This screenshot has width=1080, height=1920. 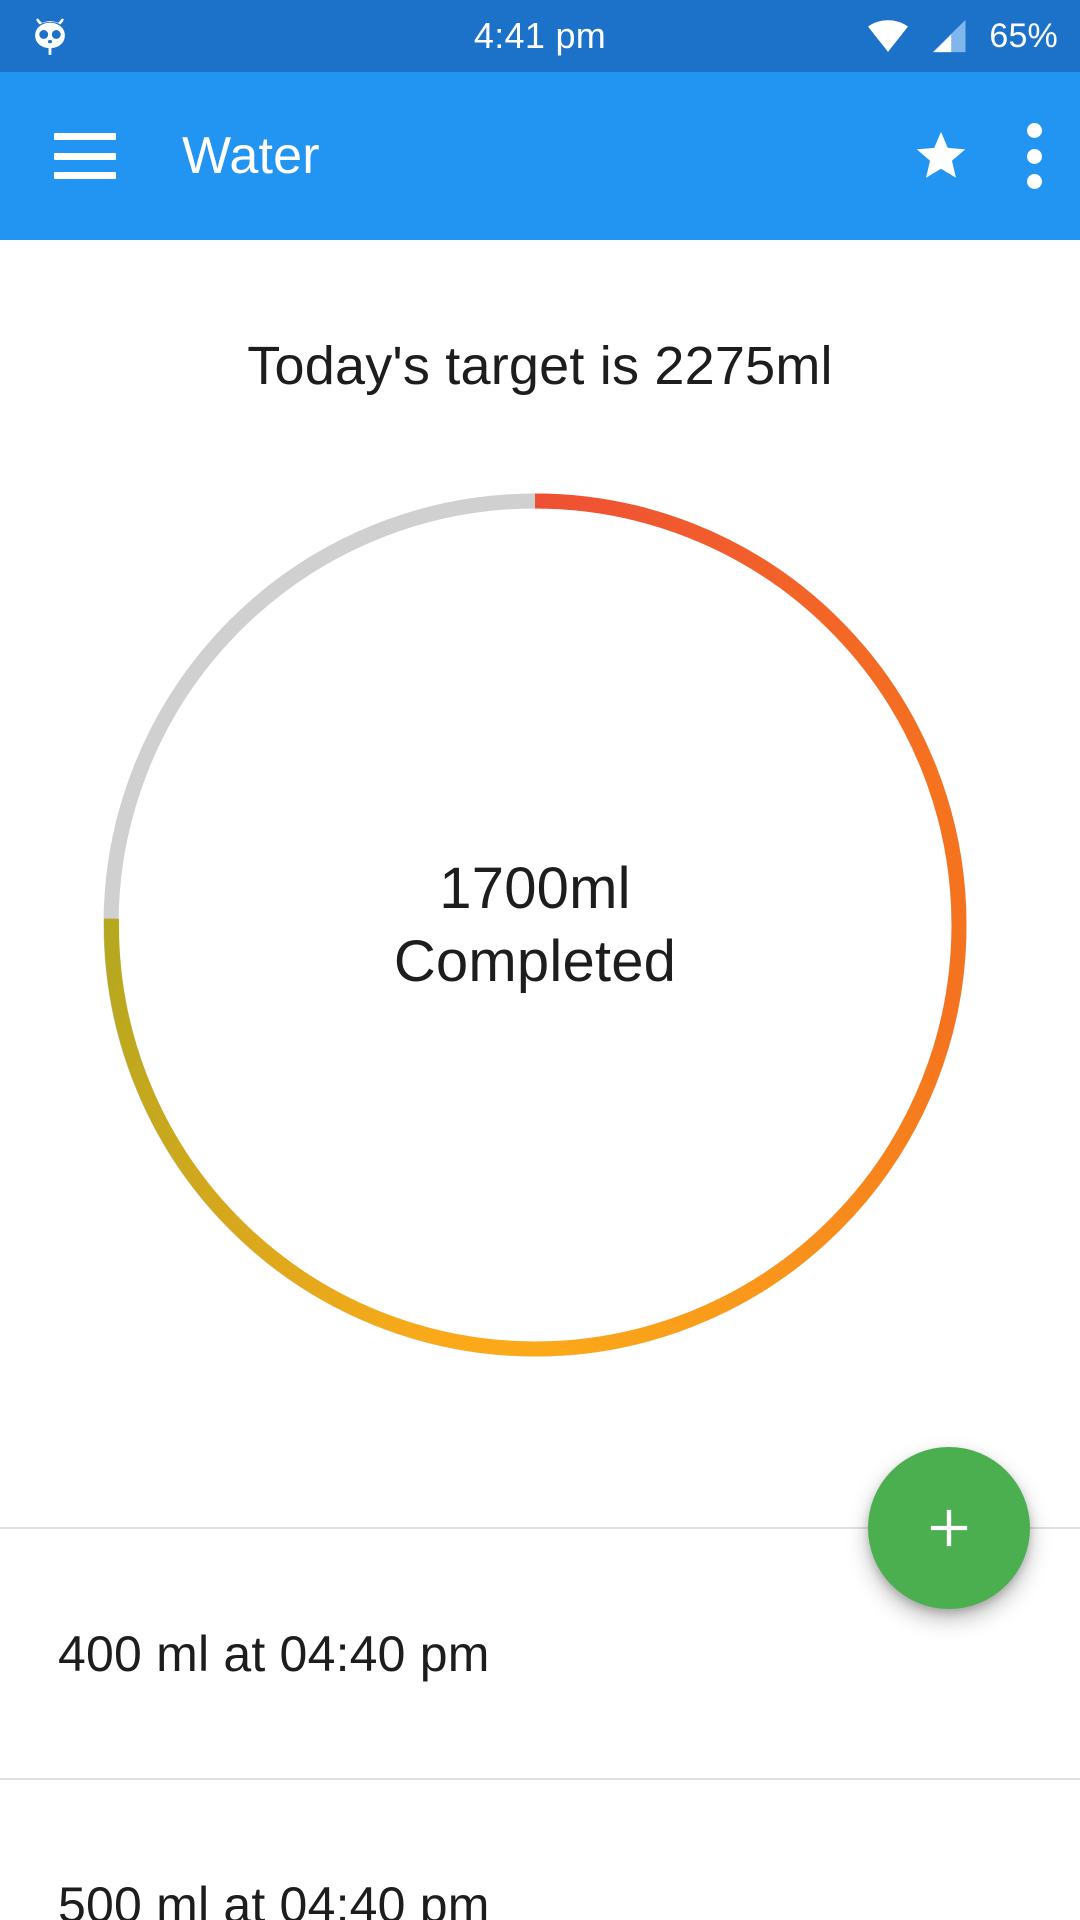 I want to click on cellular-signal-icon, so click(x=949, y=36).